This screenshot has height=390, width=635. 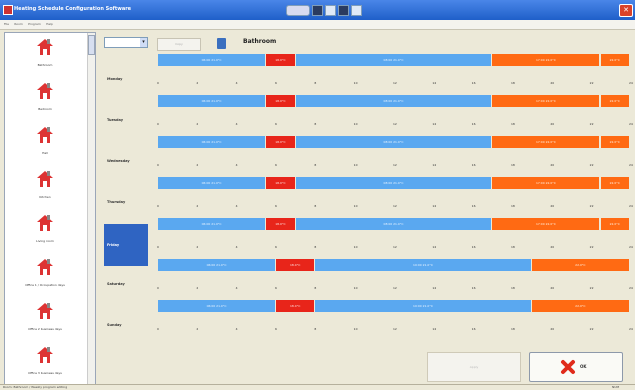 What do you see at coordinates (583, 366) in the screenshot?
I see `ok-label: OK` at bounding box center [583, 366].